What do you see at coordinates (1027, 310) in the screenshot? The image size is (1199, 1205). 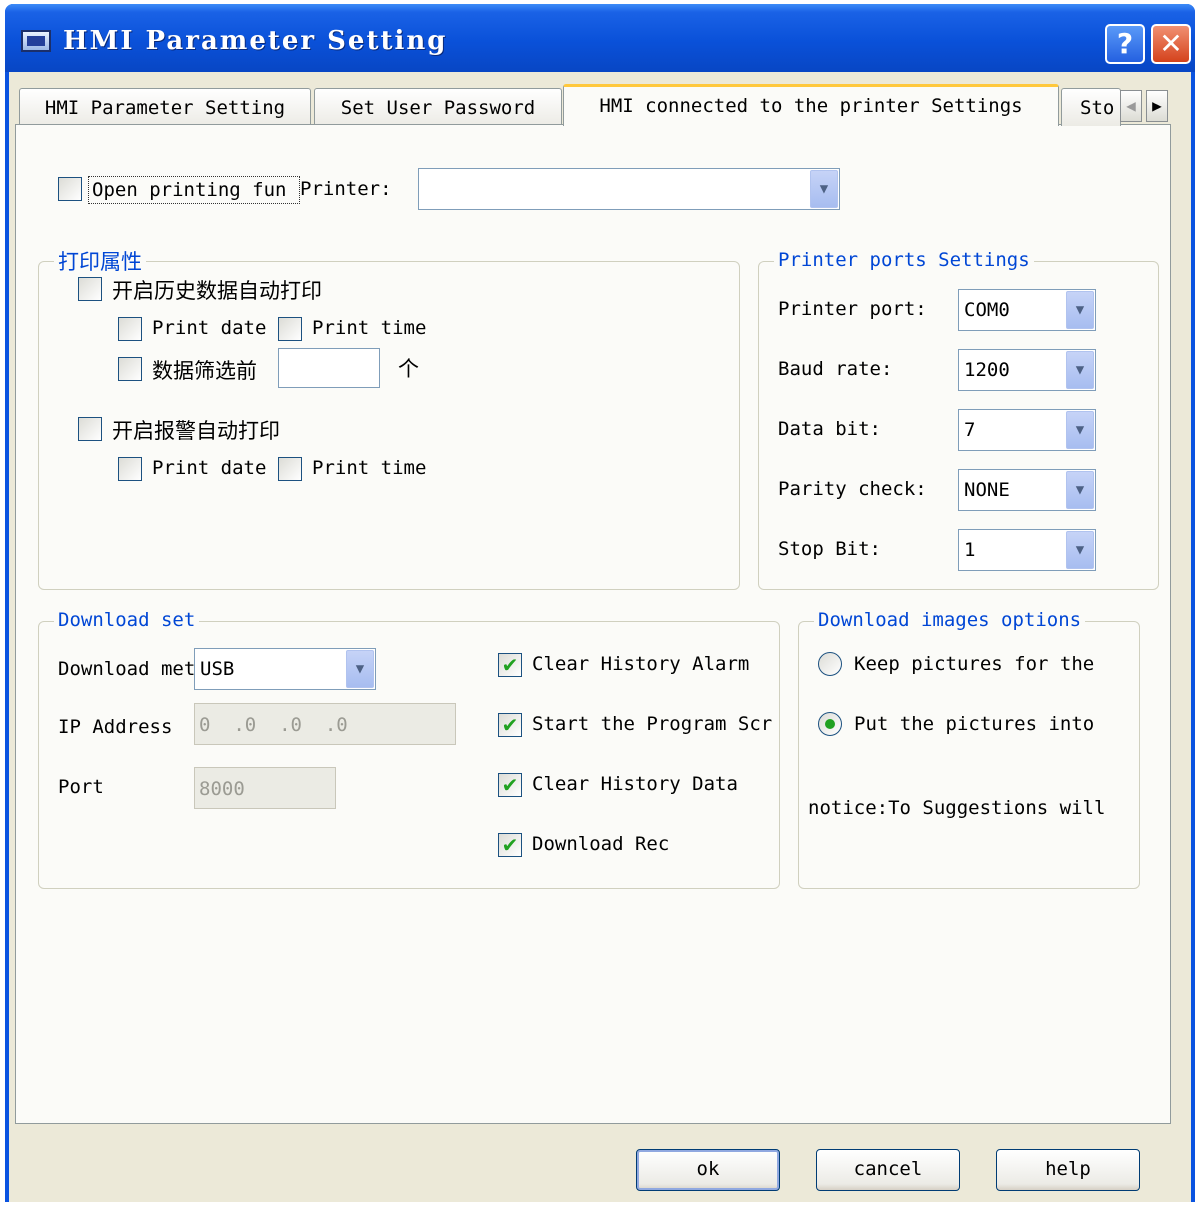 I see `printer-port-select: COM0 ▼` at bounding box center [1027, 310].